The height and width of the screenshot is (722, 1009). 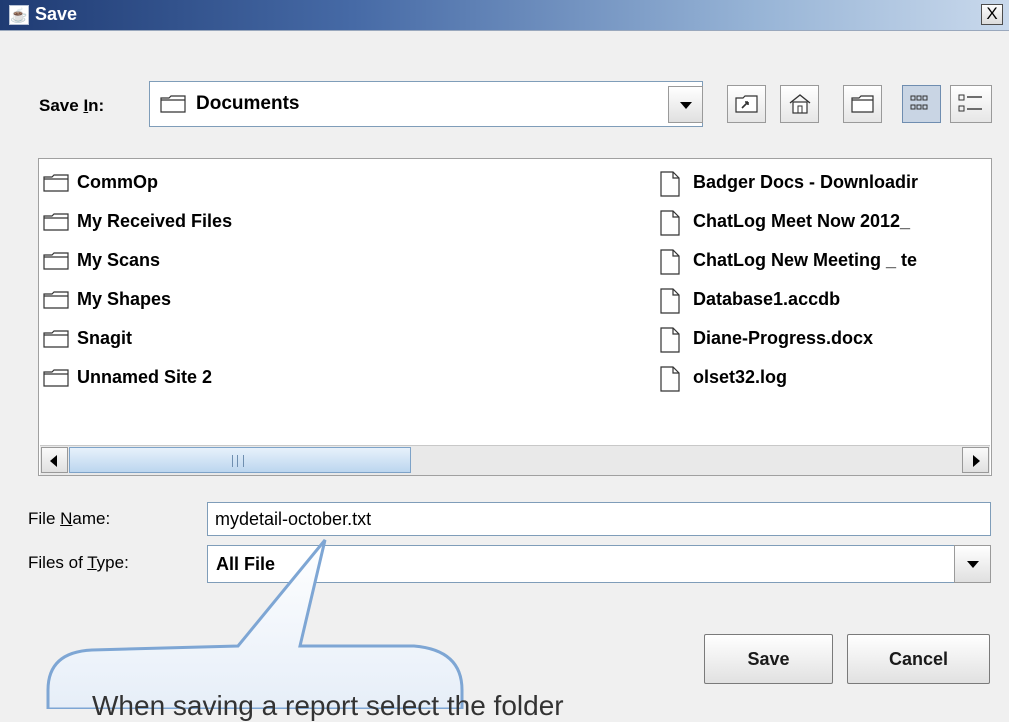 I want to click on new-folder-icon, so click(x=862, y=104).